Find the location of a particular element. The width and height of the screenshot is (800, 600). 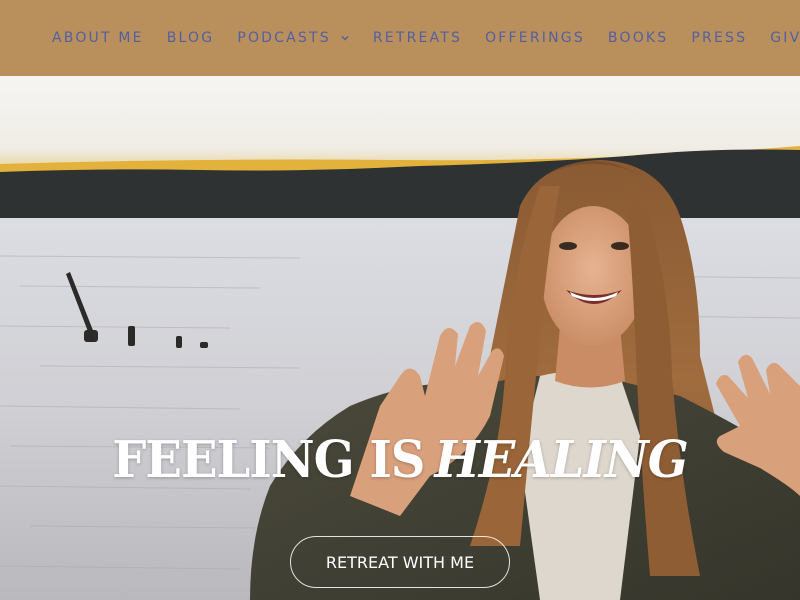

nav-blog: BLOG is located at coordinates (191, 38).